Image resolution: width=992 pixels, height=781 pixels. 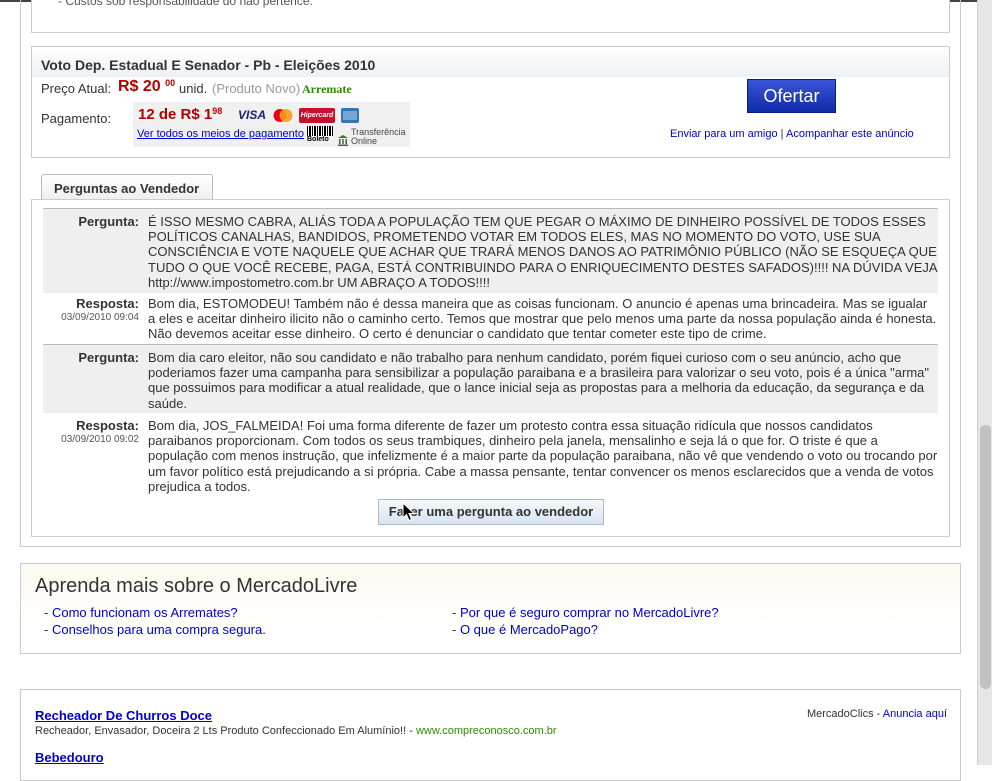 I want to click on follow-listing-link: Acompanhar este anúncio, so click(x=850, y=134).